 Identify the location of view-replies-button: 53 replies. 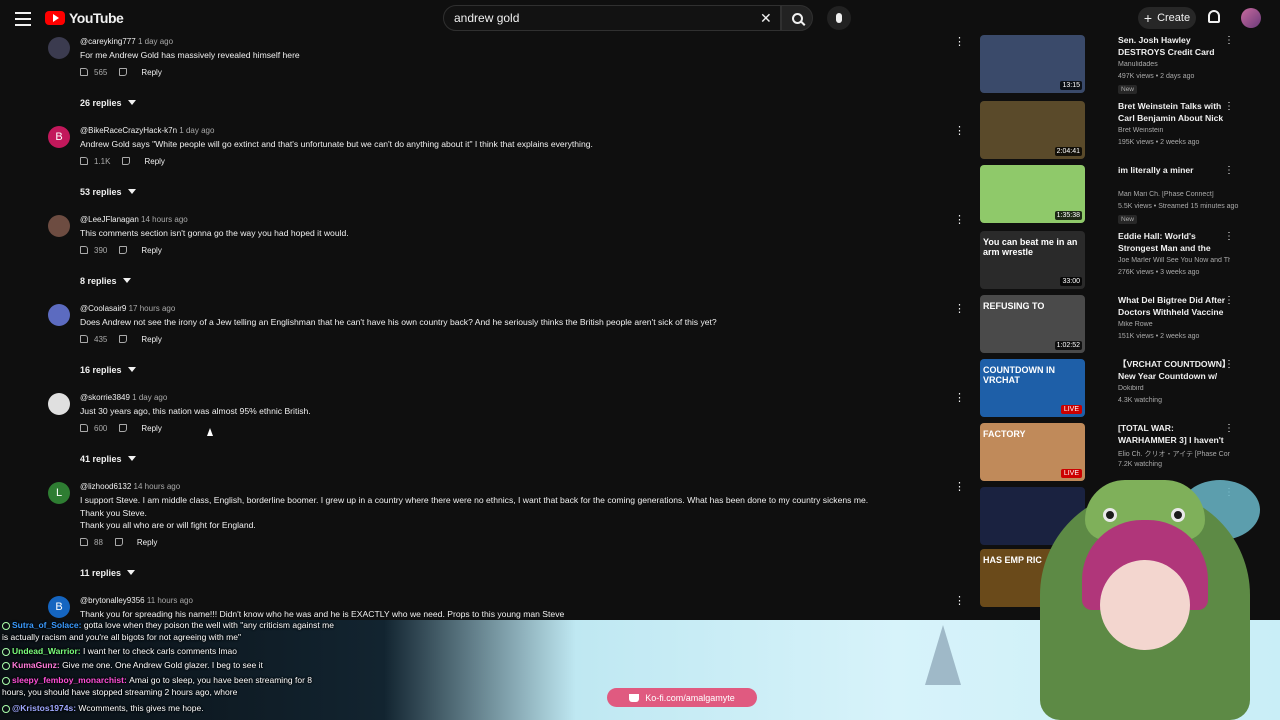
(108, 192).